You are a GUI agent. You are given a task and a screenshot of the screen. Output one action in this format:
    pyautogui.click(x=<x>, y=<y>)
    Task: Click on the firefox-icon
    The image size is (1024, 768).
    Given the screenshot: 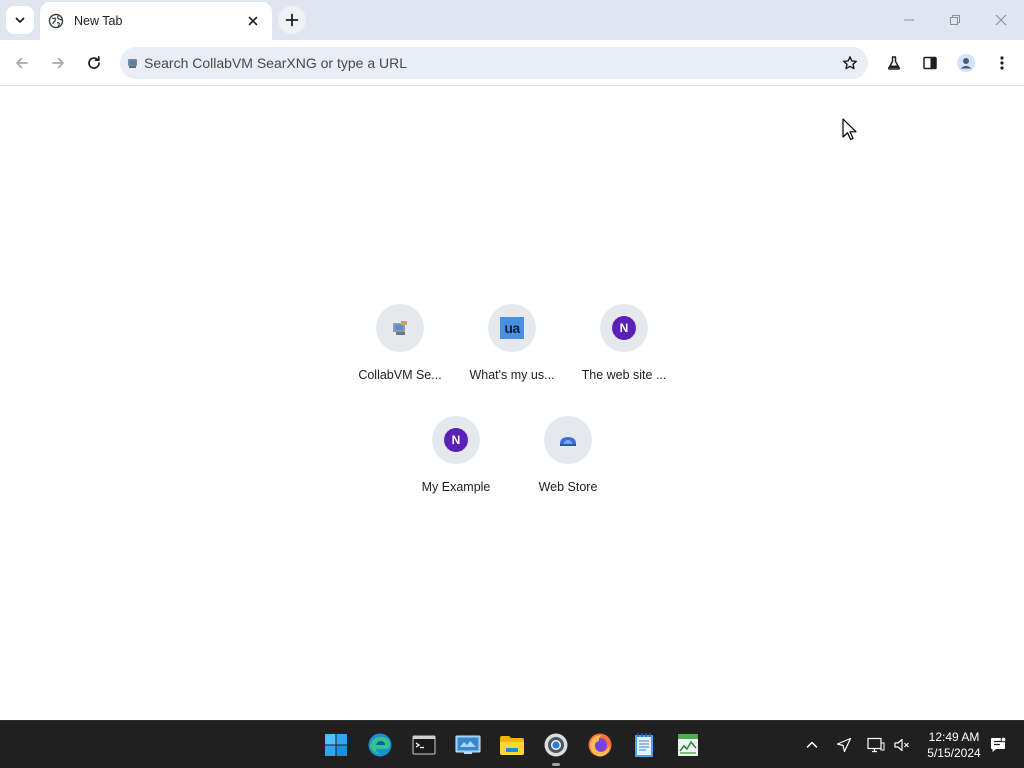 What is the action you would take?
    pyautogui.click(x=600, y=745)
    